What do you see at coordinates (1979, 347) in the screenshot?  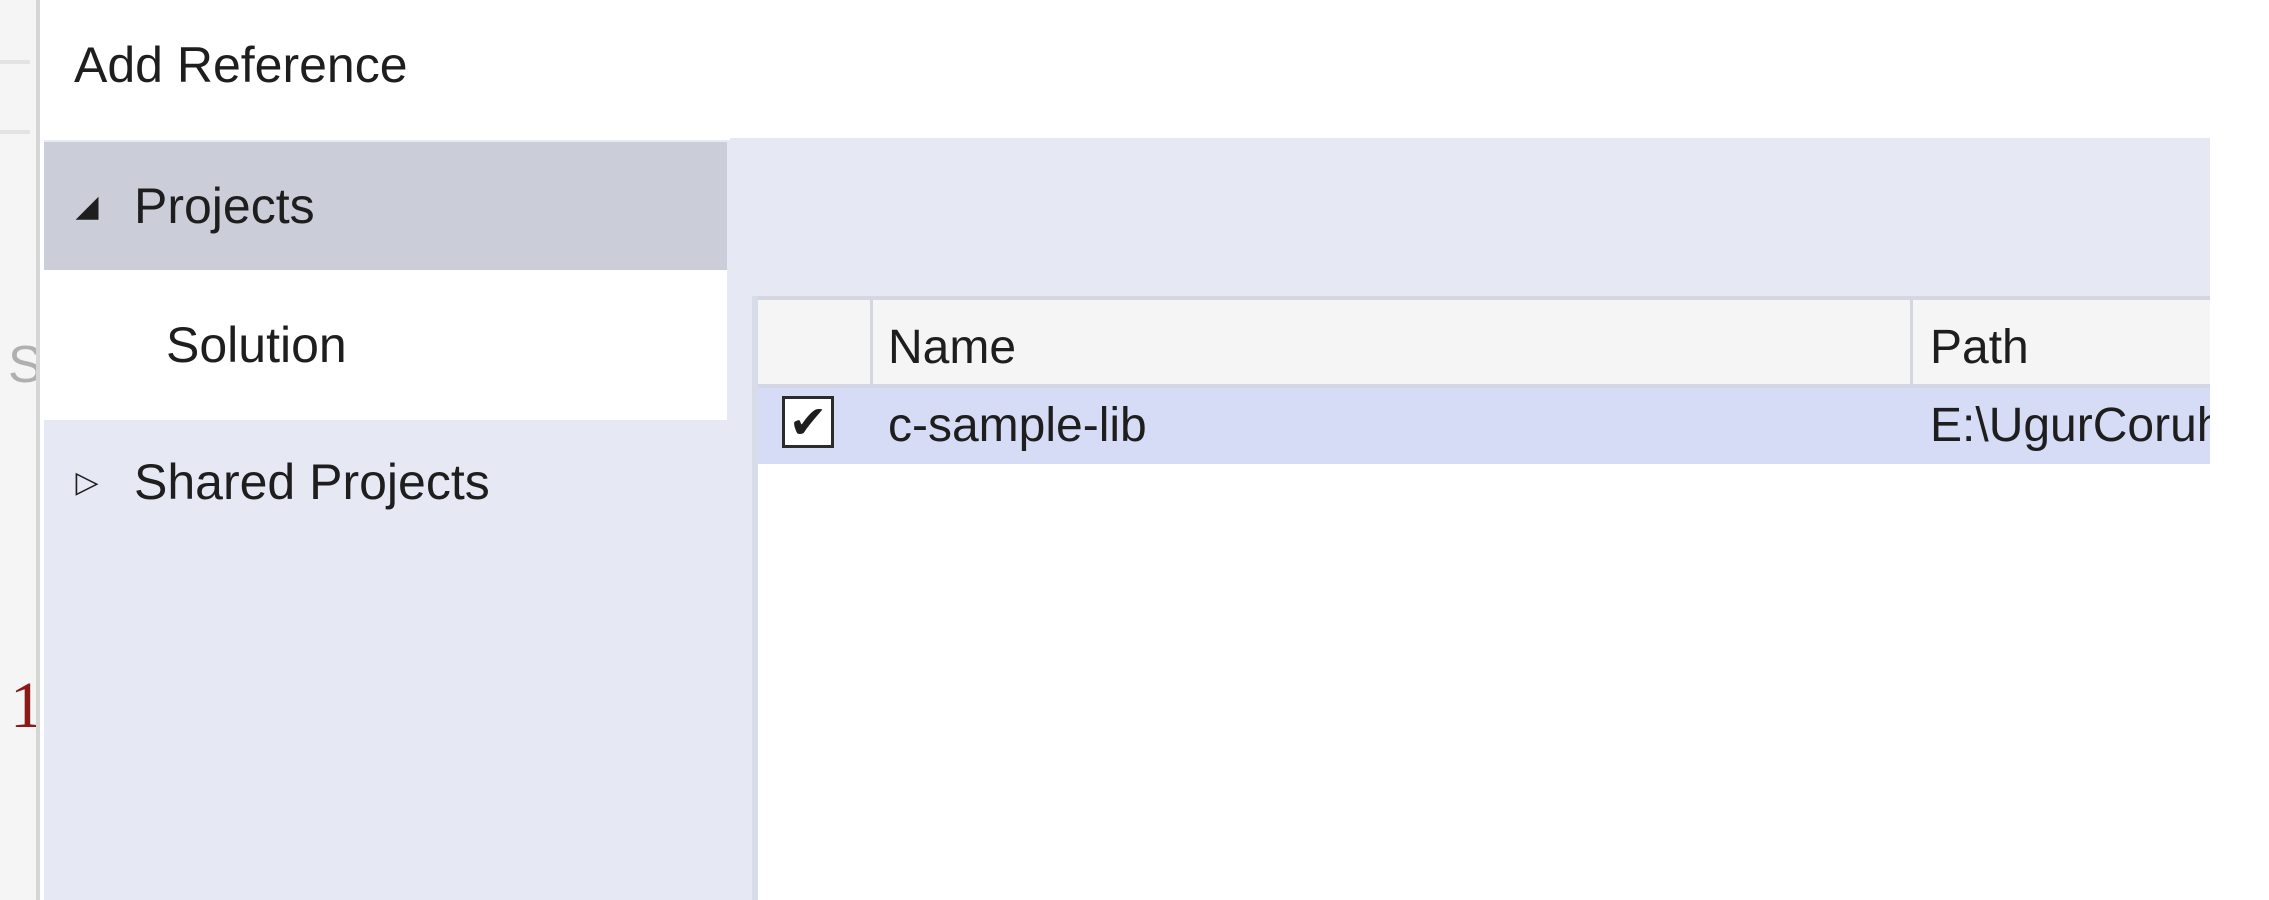 I see `column-header-path: Path` at bounding box center [1979, 347].